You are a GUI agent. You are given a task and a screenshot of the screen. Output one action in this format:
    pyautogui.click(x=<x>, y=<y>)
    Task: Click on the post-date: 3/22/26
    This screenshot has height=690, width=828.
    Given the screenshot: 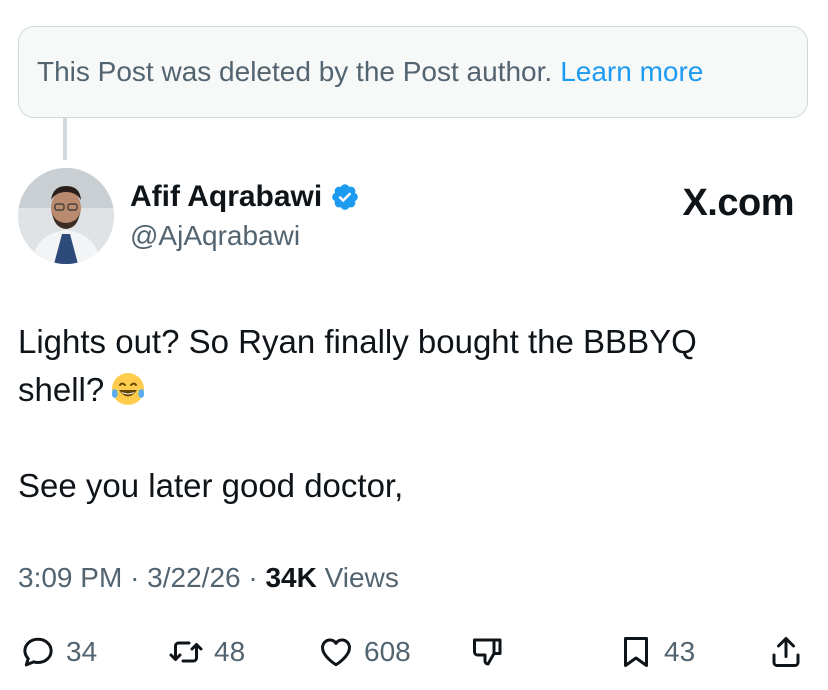 What is the action you would take?
    pyautogui.click(x=193, y=577)
    